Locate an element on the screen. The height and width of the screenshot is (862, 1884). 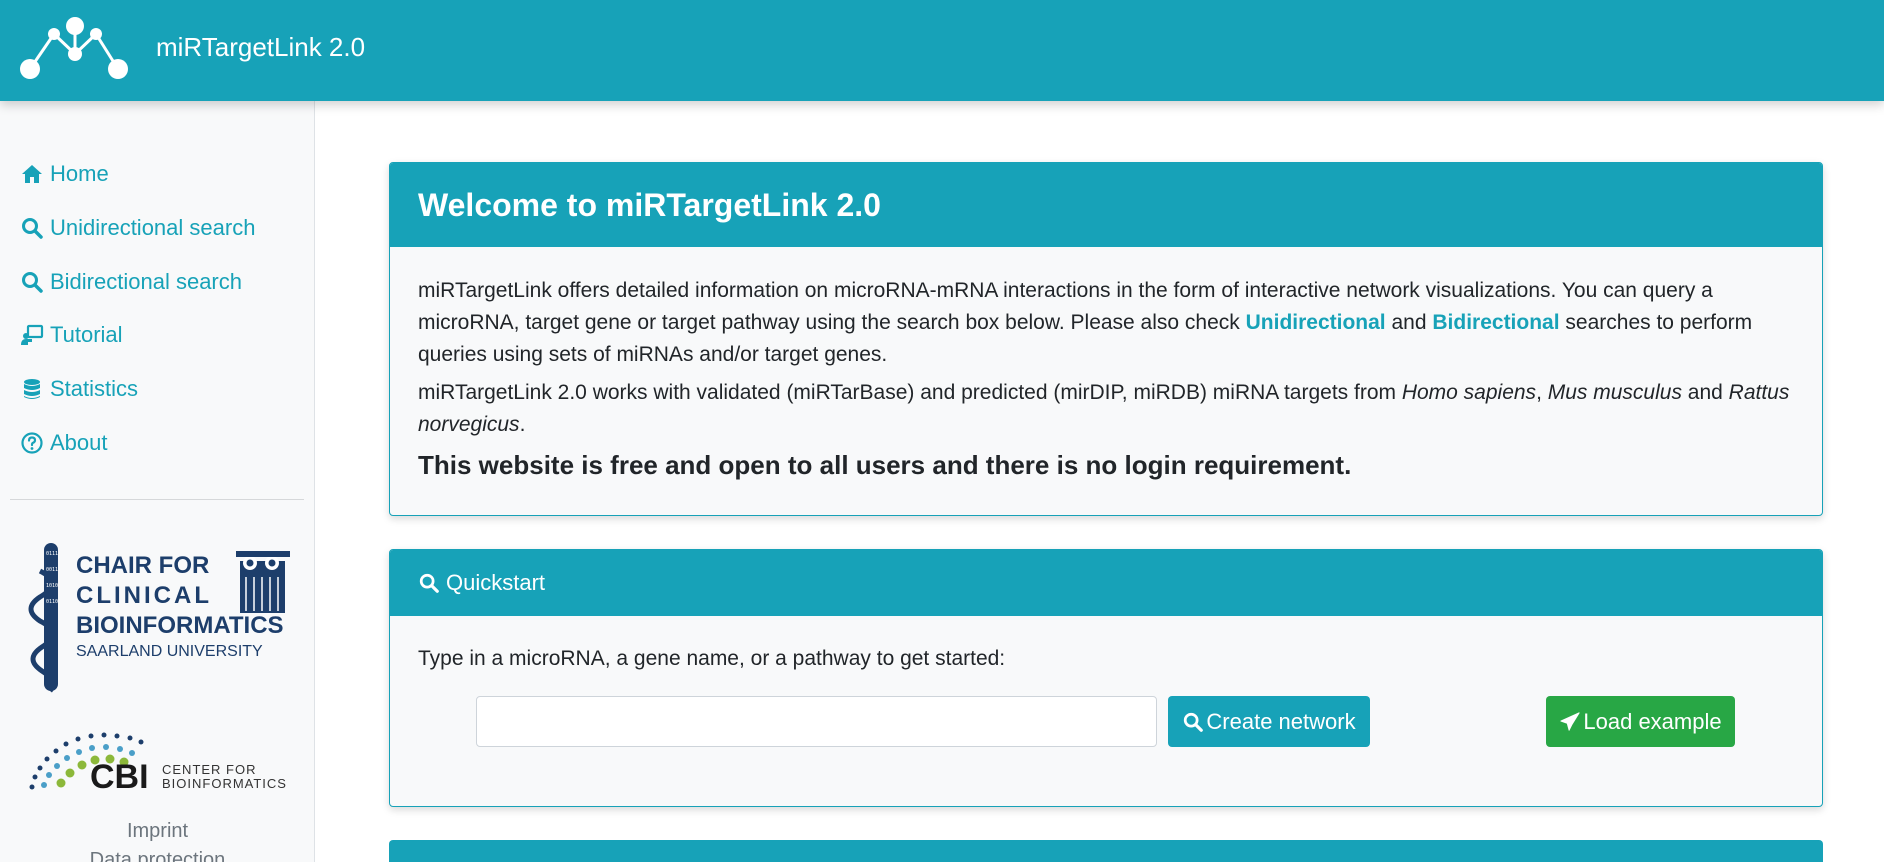
sidebar-item-label: About is located at coordinates (79, 442).